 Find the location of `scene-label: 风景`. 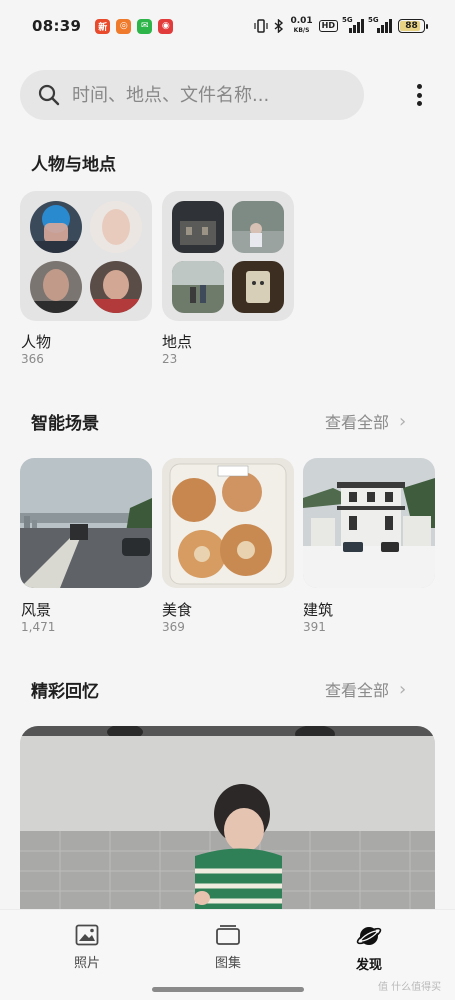

scene-label: 风景 is located at coordinates (36, 610).